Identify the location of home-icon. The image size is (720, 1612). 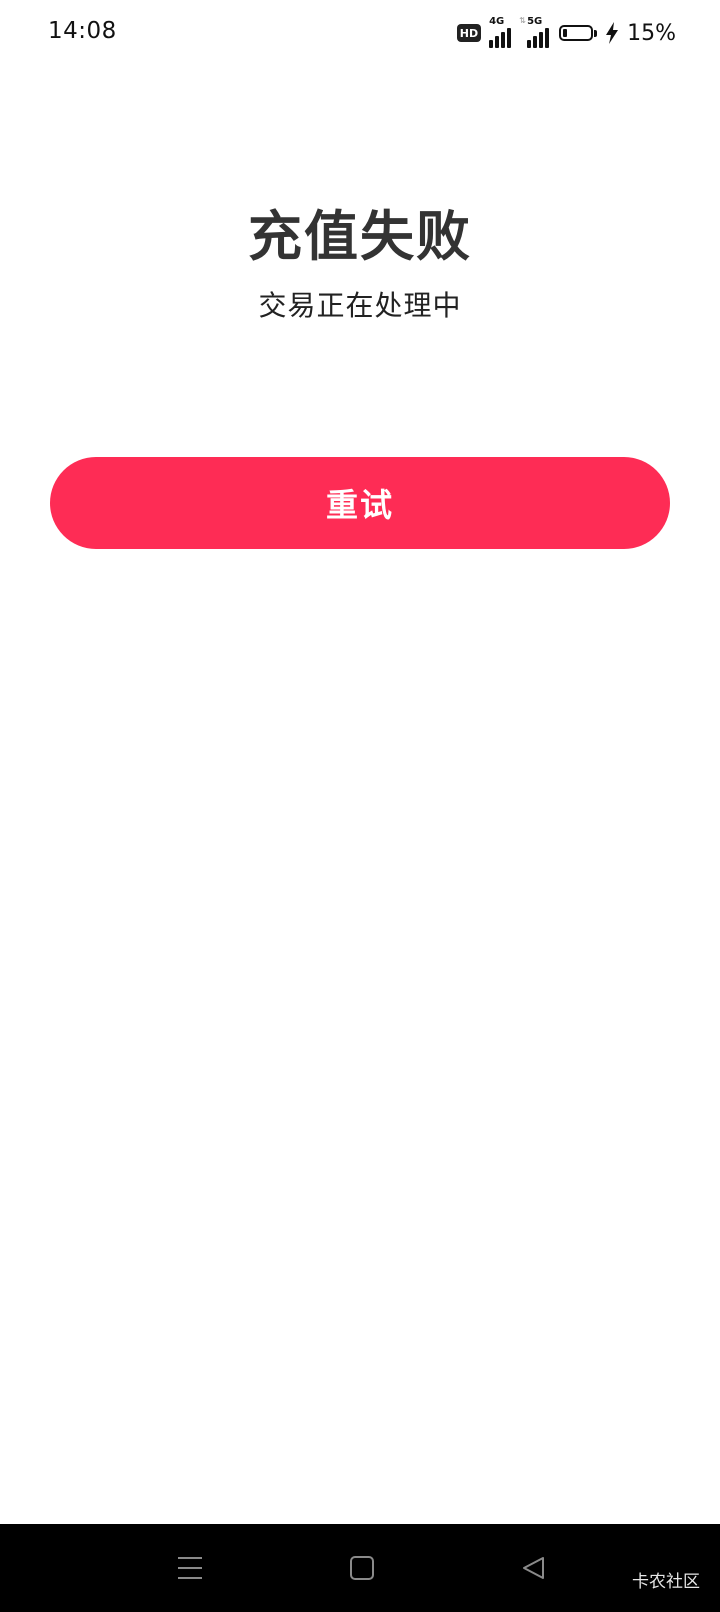
(362, 1568).